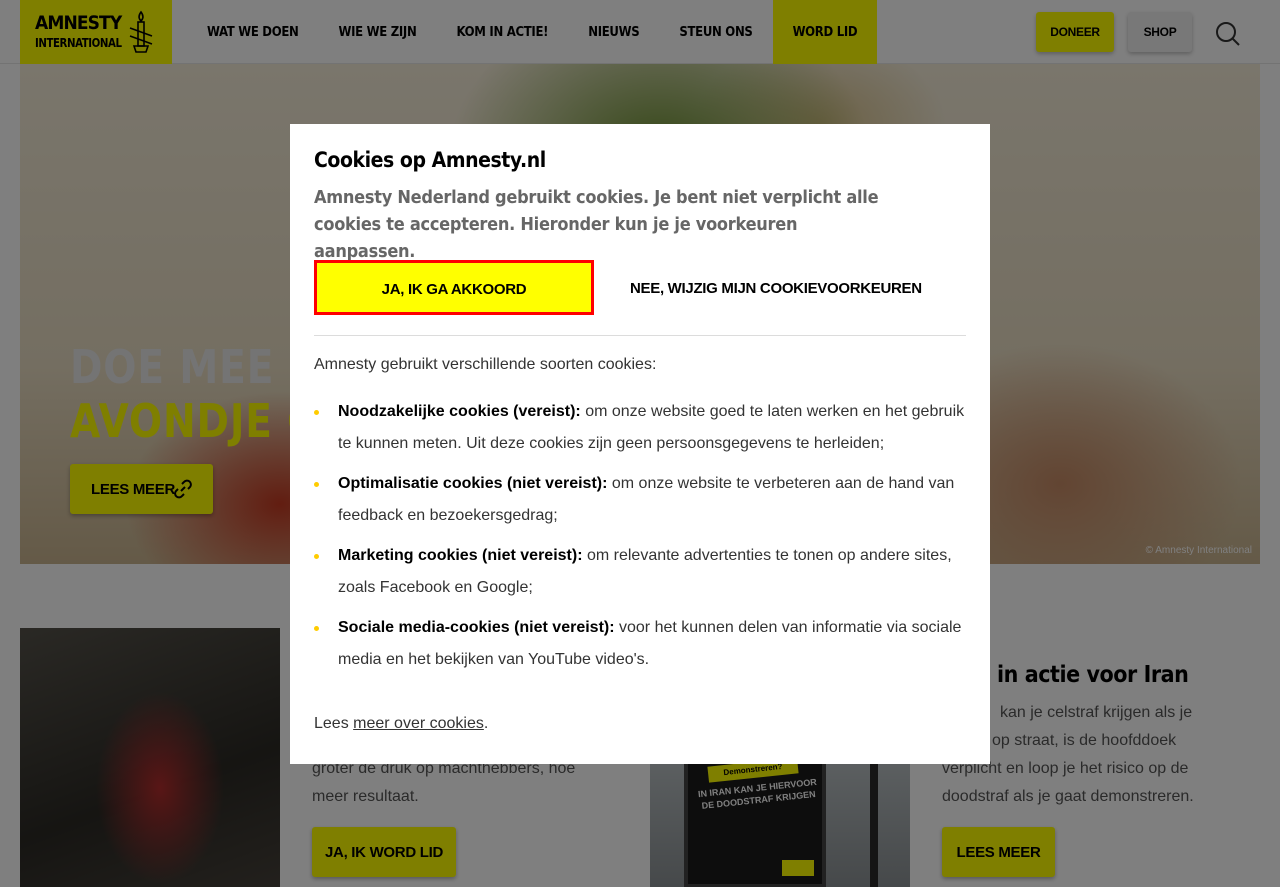 This screenshot has height=887, width=1280. Describe the element at coordinates (640, 335) in the screenshot. I see `divider` at that location.